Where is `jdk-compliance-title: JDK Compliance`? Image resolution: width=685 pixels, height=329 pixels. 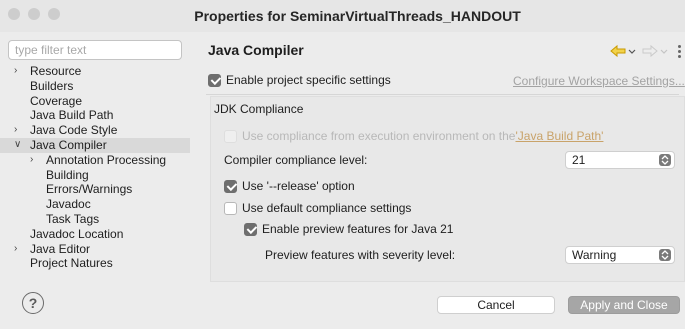
jdk-compliance-title: JDK Compliance is located at coordinates (259, 109).